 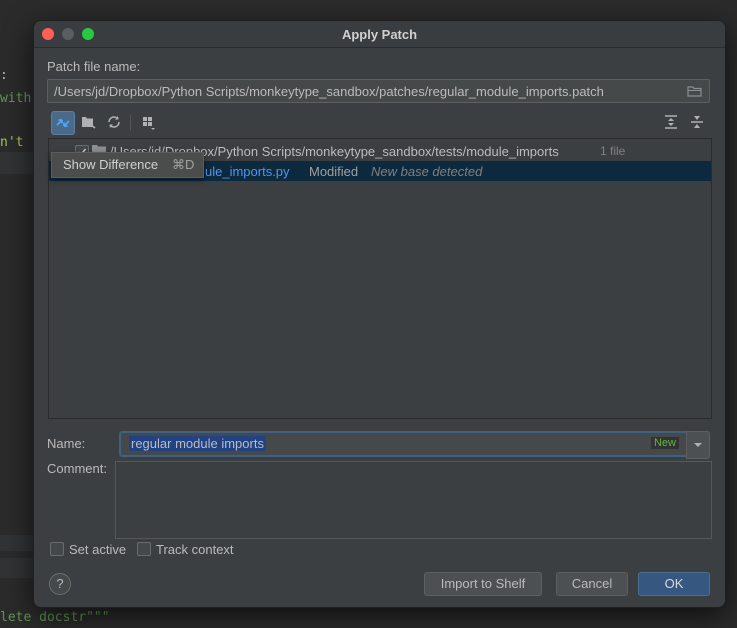 I want to click on file-status: Modified, so click(x=334, y=171).